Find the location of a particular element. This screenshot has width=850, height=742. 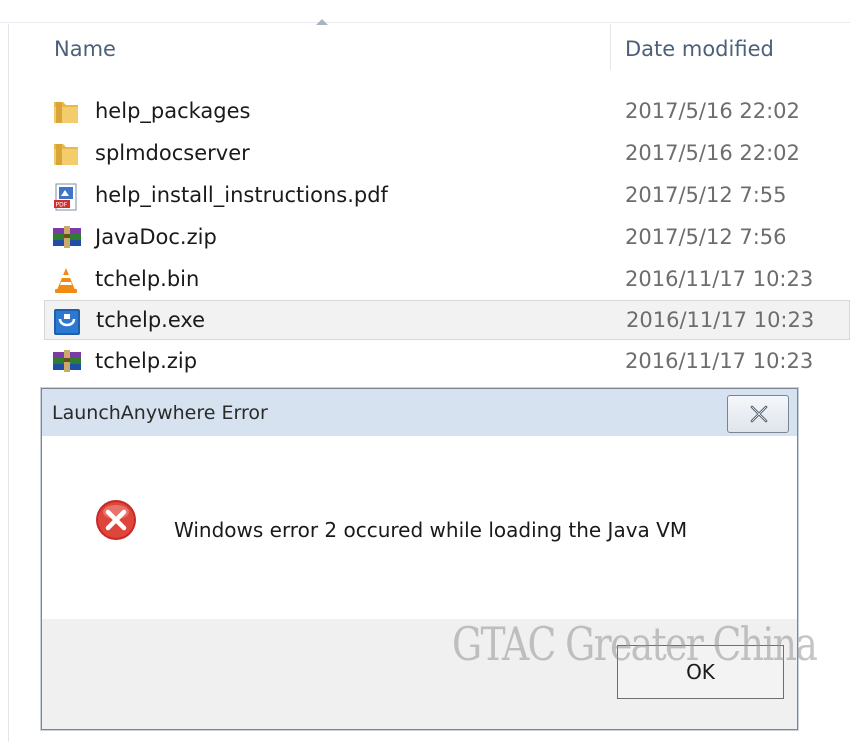

date-modified-column-header: Date modified is located at coordinates (699, 49).